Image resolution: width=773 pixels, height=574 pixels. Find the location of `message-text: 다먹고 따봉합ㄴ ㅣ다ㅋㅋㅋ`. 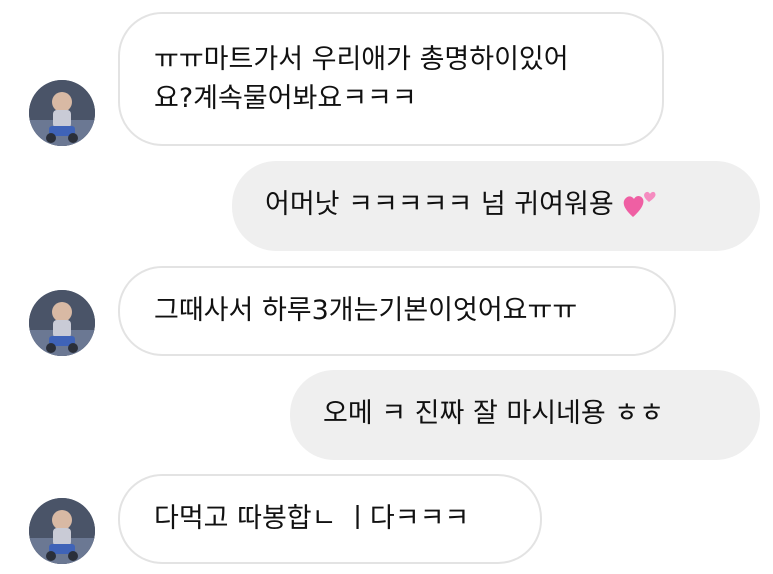

message-text: 다먹고 따봉합ㄴ ㅣ다ㅋㅋㅋ is located at coordinates (312, 518).